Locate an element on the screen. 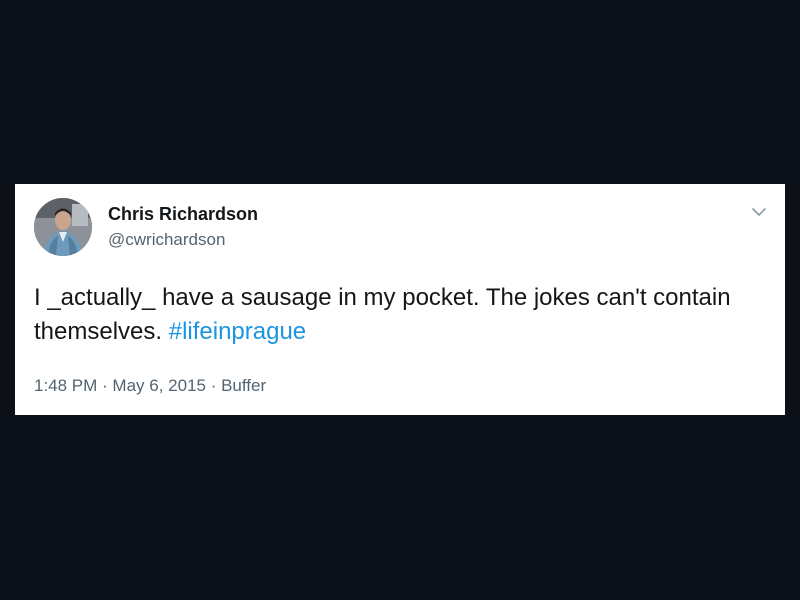 This screenshot has width=800, height=600. tweet-meta: 1:48 PM · May 6, 2015 · Buffer is located at coordinates (150, 386).